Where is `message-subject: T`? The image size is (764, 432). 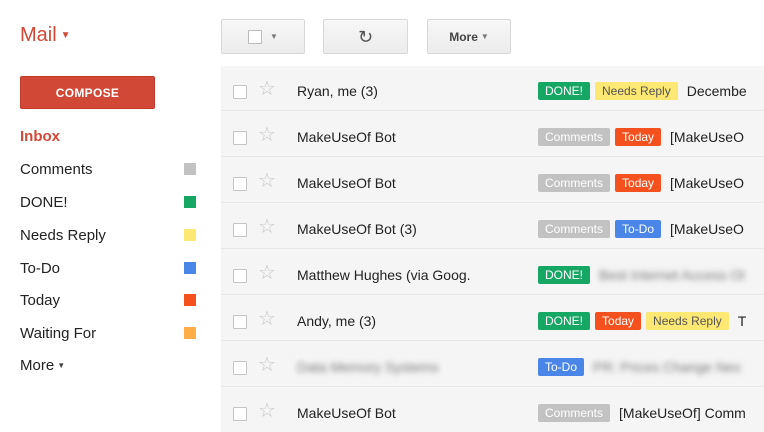 message-subject: T is located at coordinates (742, 321).